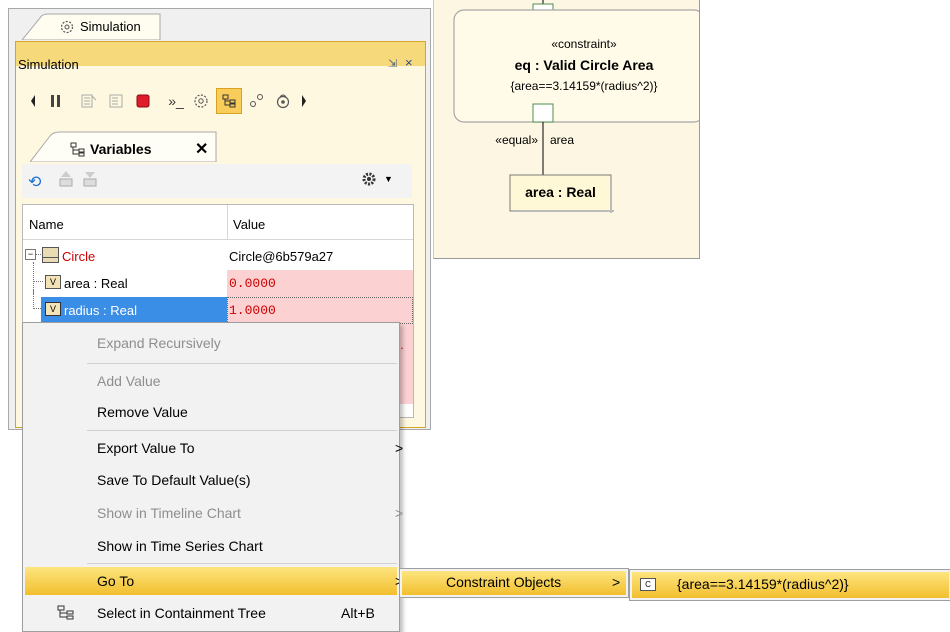 This screenshot has width=950, height=632. I want to click on variables-tab: Variables ✕, so click(124, 146).